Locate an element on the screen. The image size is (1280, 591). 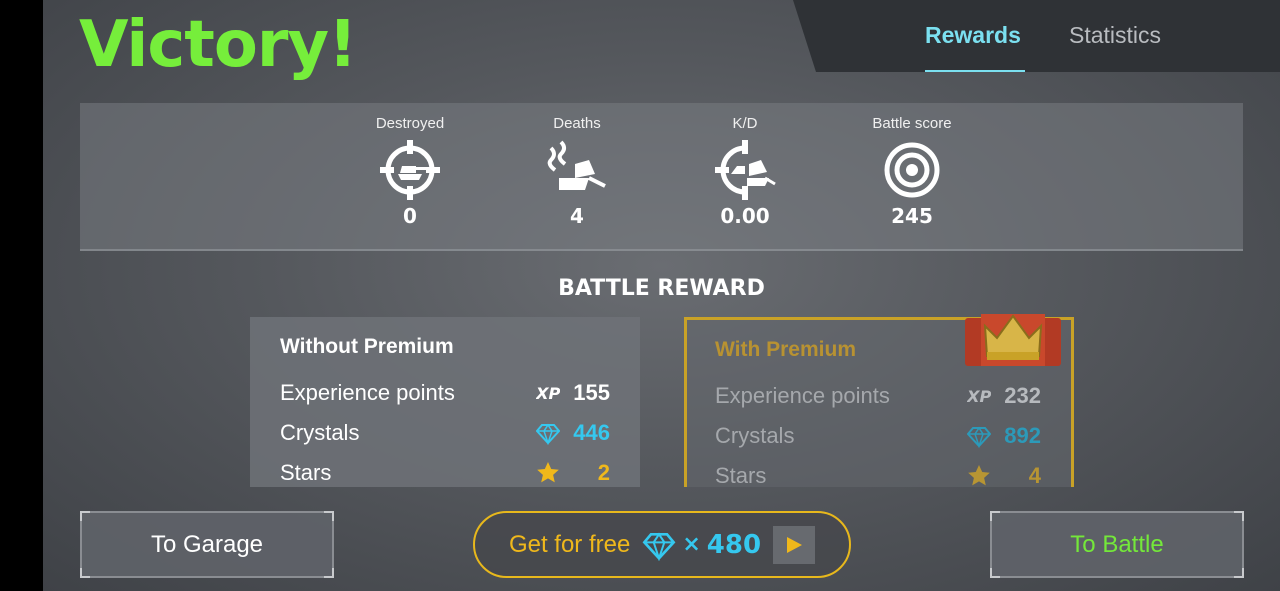
reward-row-xp: Experience points XP 155 is located at coordinates (445, 393).